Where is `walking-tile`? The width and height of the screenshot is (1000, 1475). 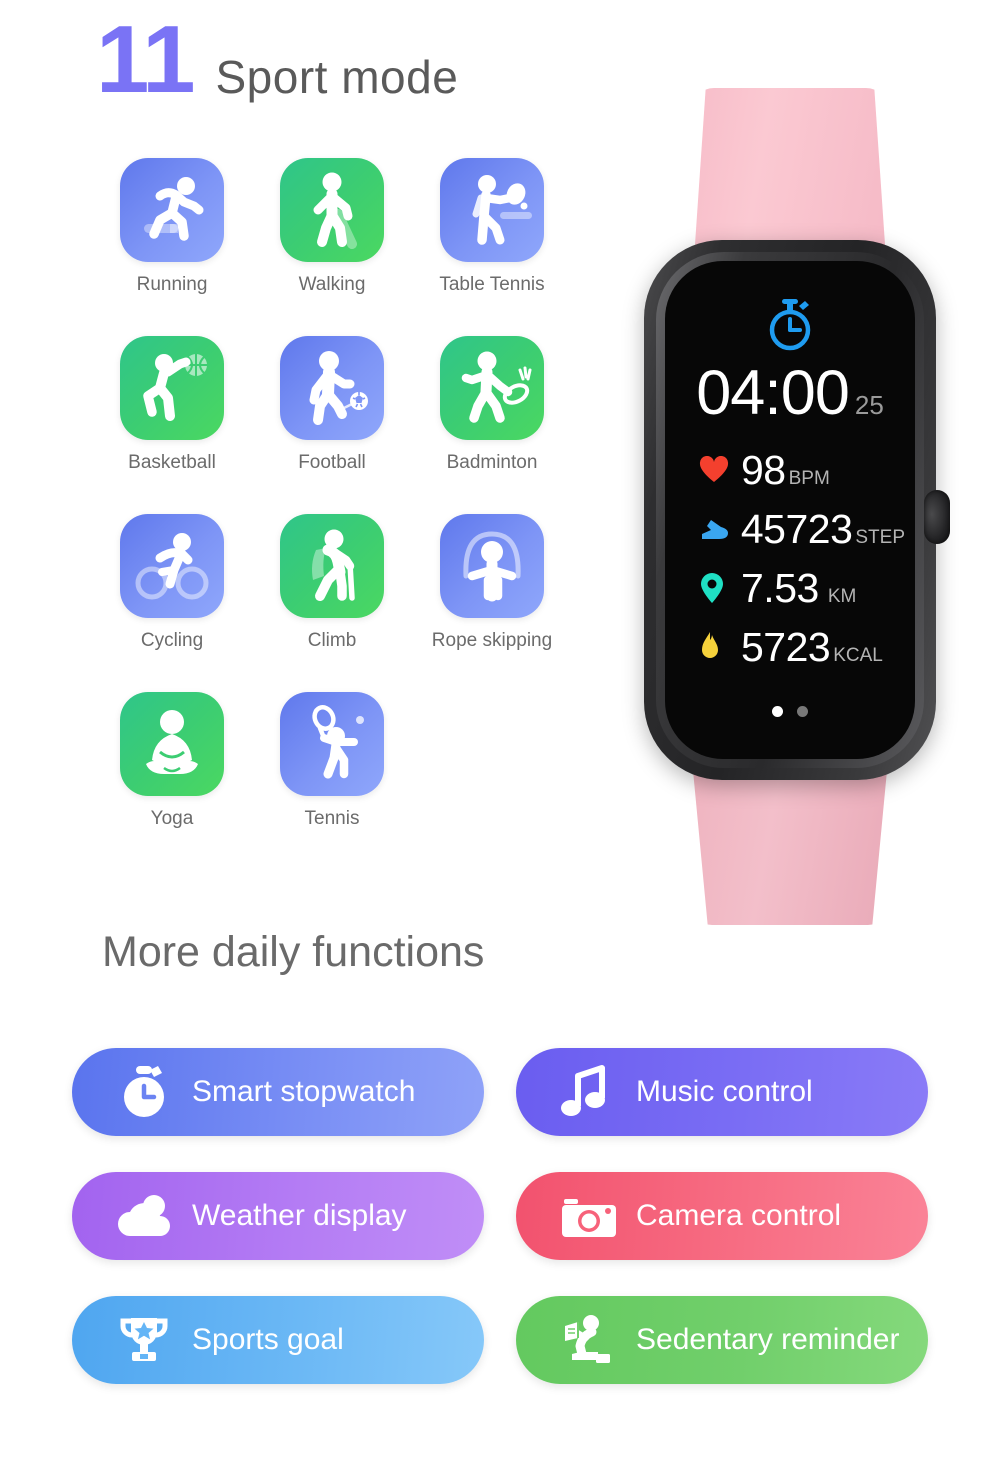 walking-tile is located at coordinates (332, 210).